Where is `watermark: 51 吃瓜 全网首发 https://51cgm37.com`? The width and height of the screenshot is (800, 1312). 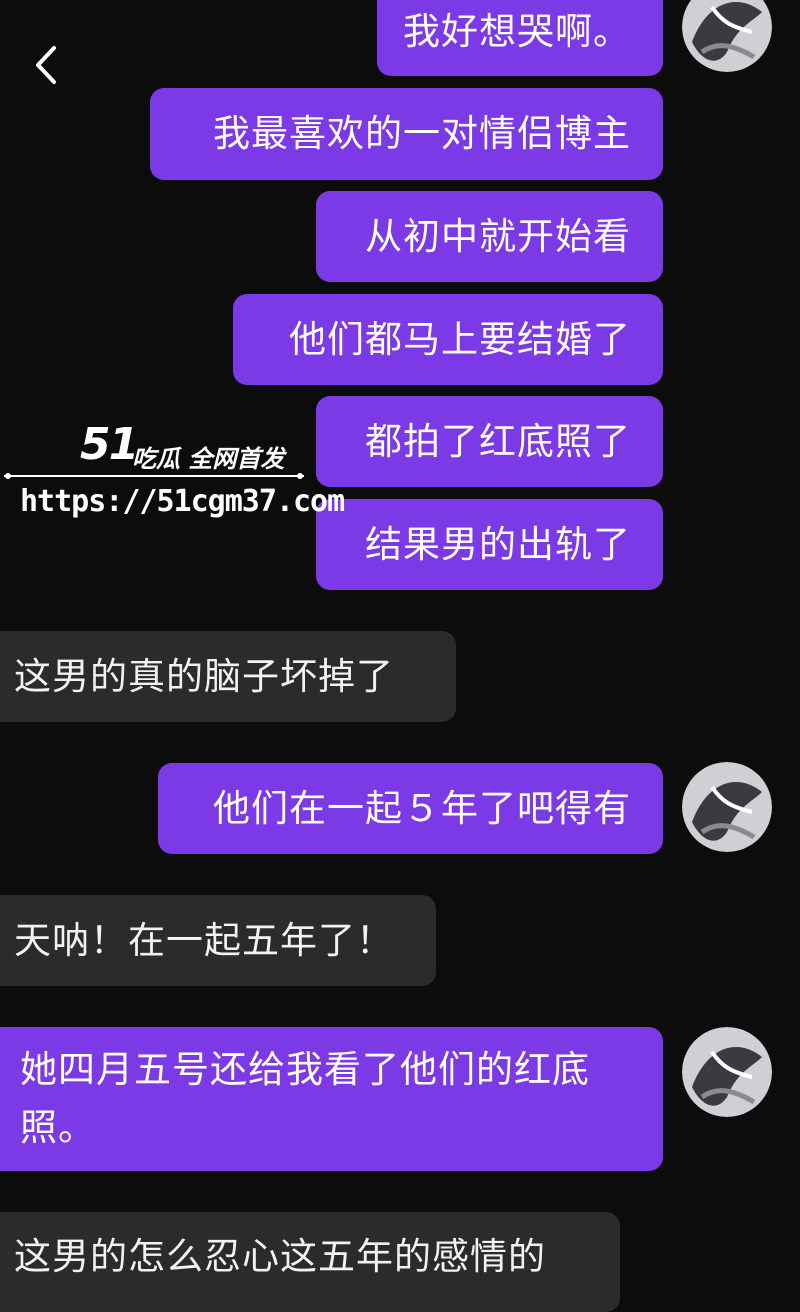
watermark: 51 吃瓜 全网首发 https://51cgm37.com is located at coordinates (172, 474).